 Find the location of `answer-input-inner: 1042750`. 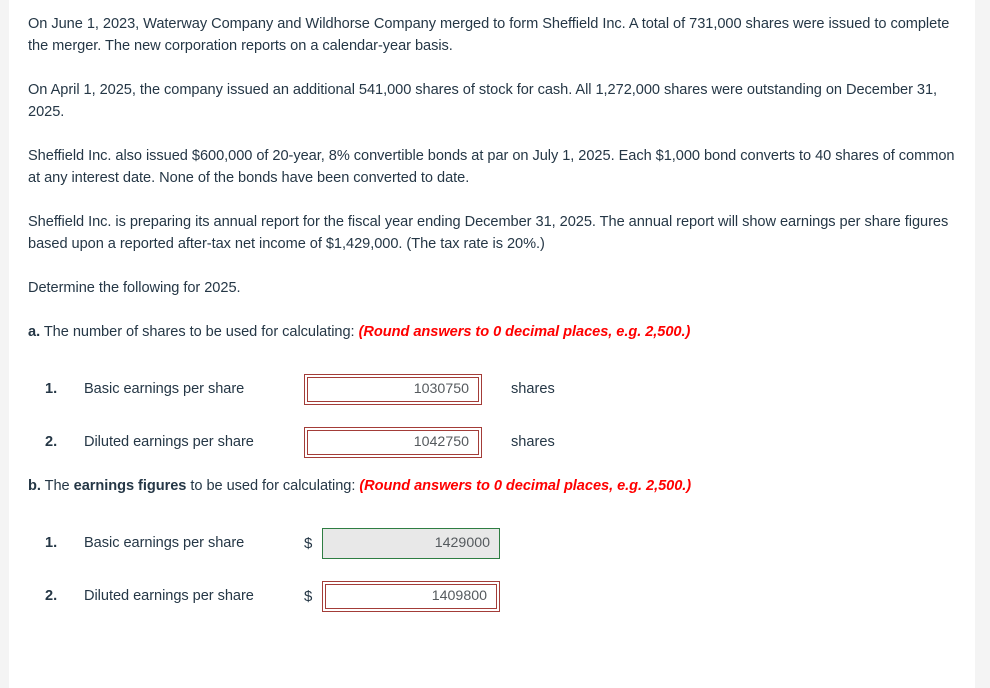

answer-input-inner: 1042750 is located at coordinates (393, 442).